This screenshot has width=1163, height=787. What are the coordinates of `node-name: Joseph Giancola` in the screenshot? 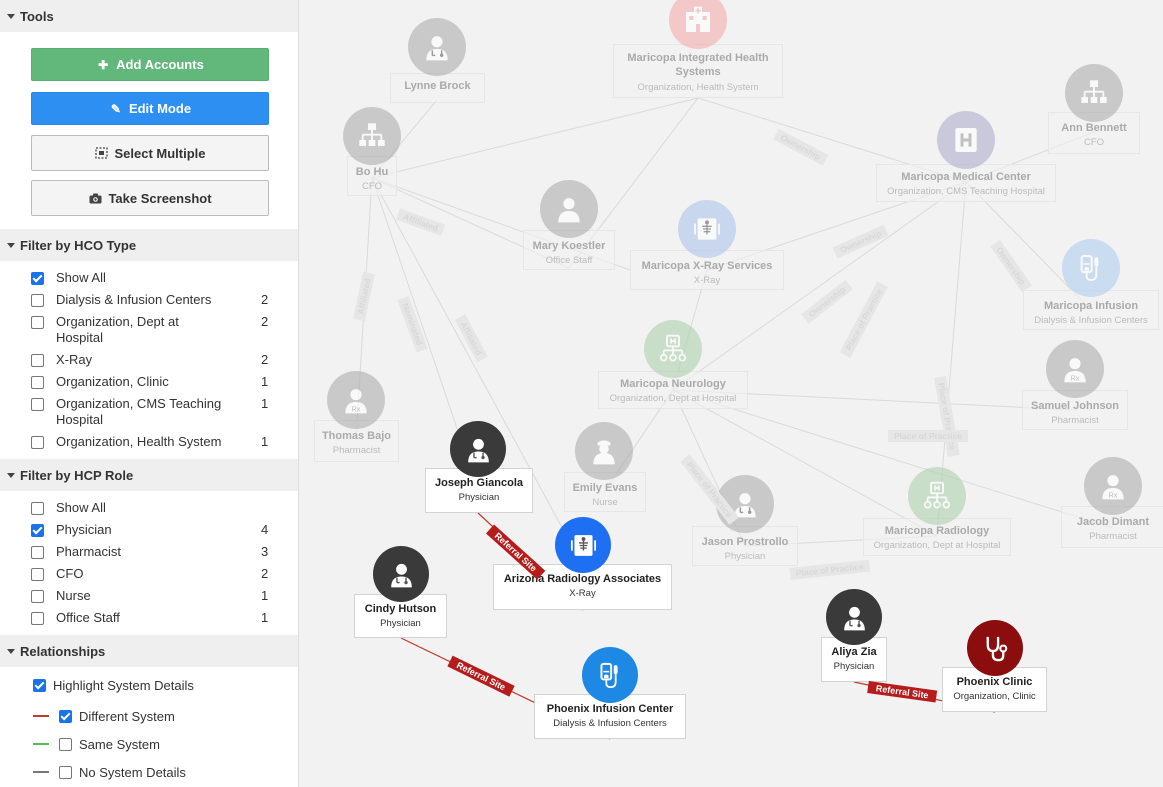 It's located at (479, 483).